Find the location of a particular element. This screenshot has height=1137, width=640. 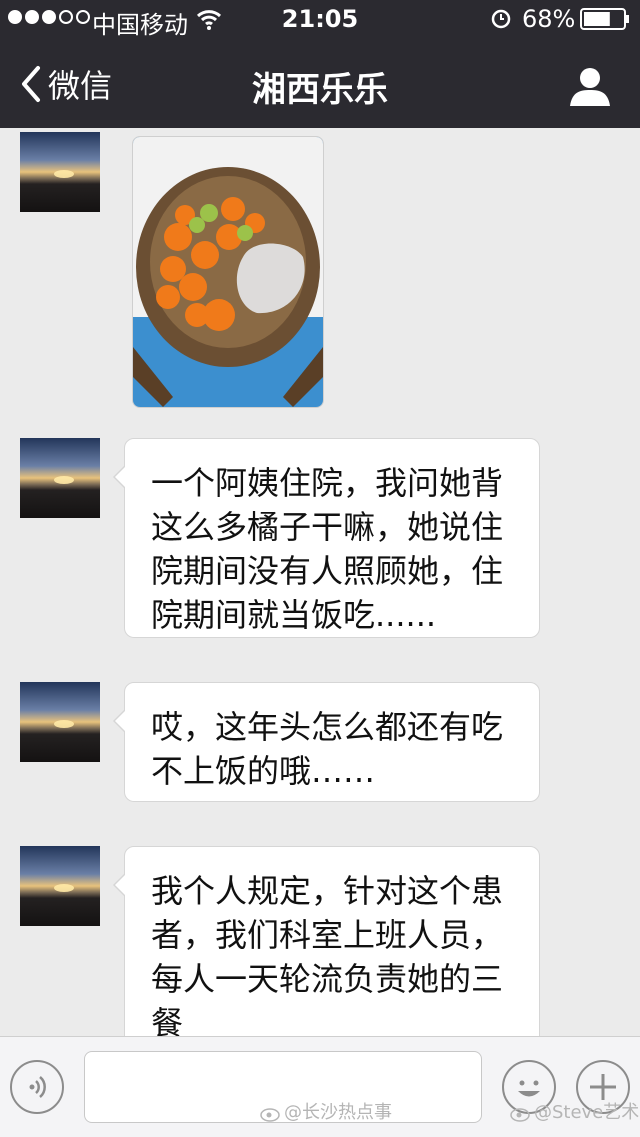

status-bar: 中国移动 21:05 68% is located at coordinates (320, 20).